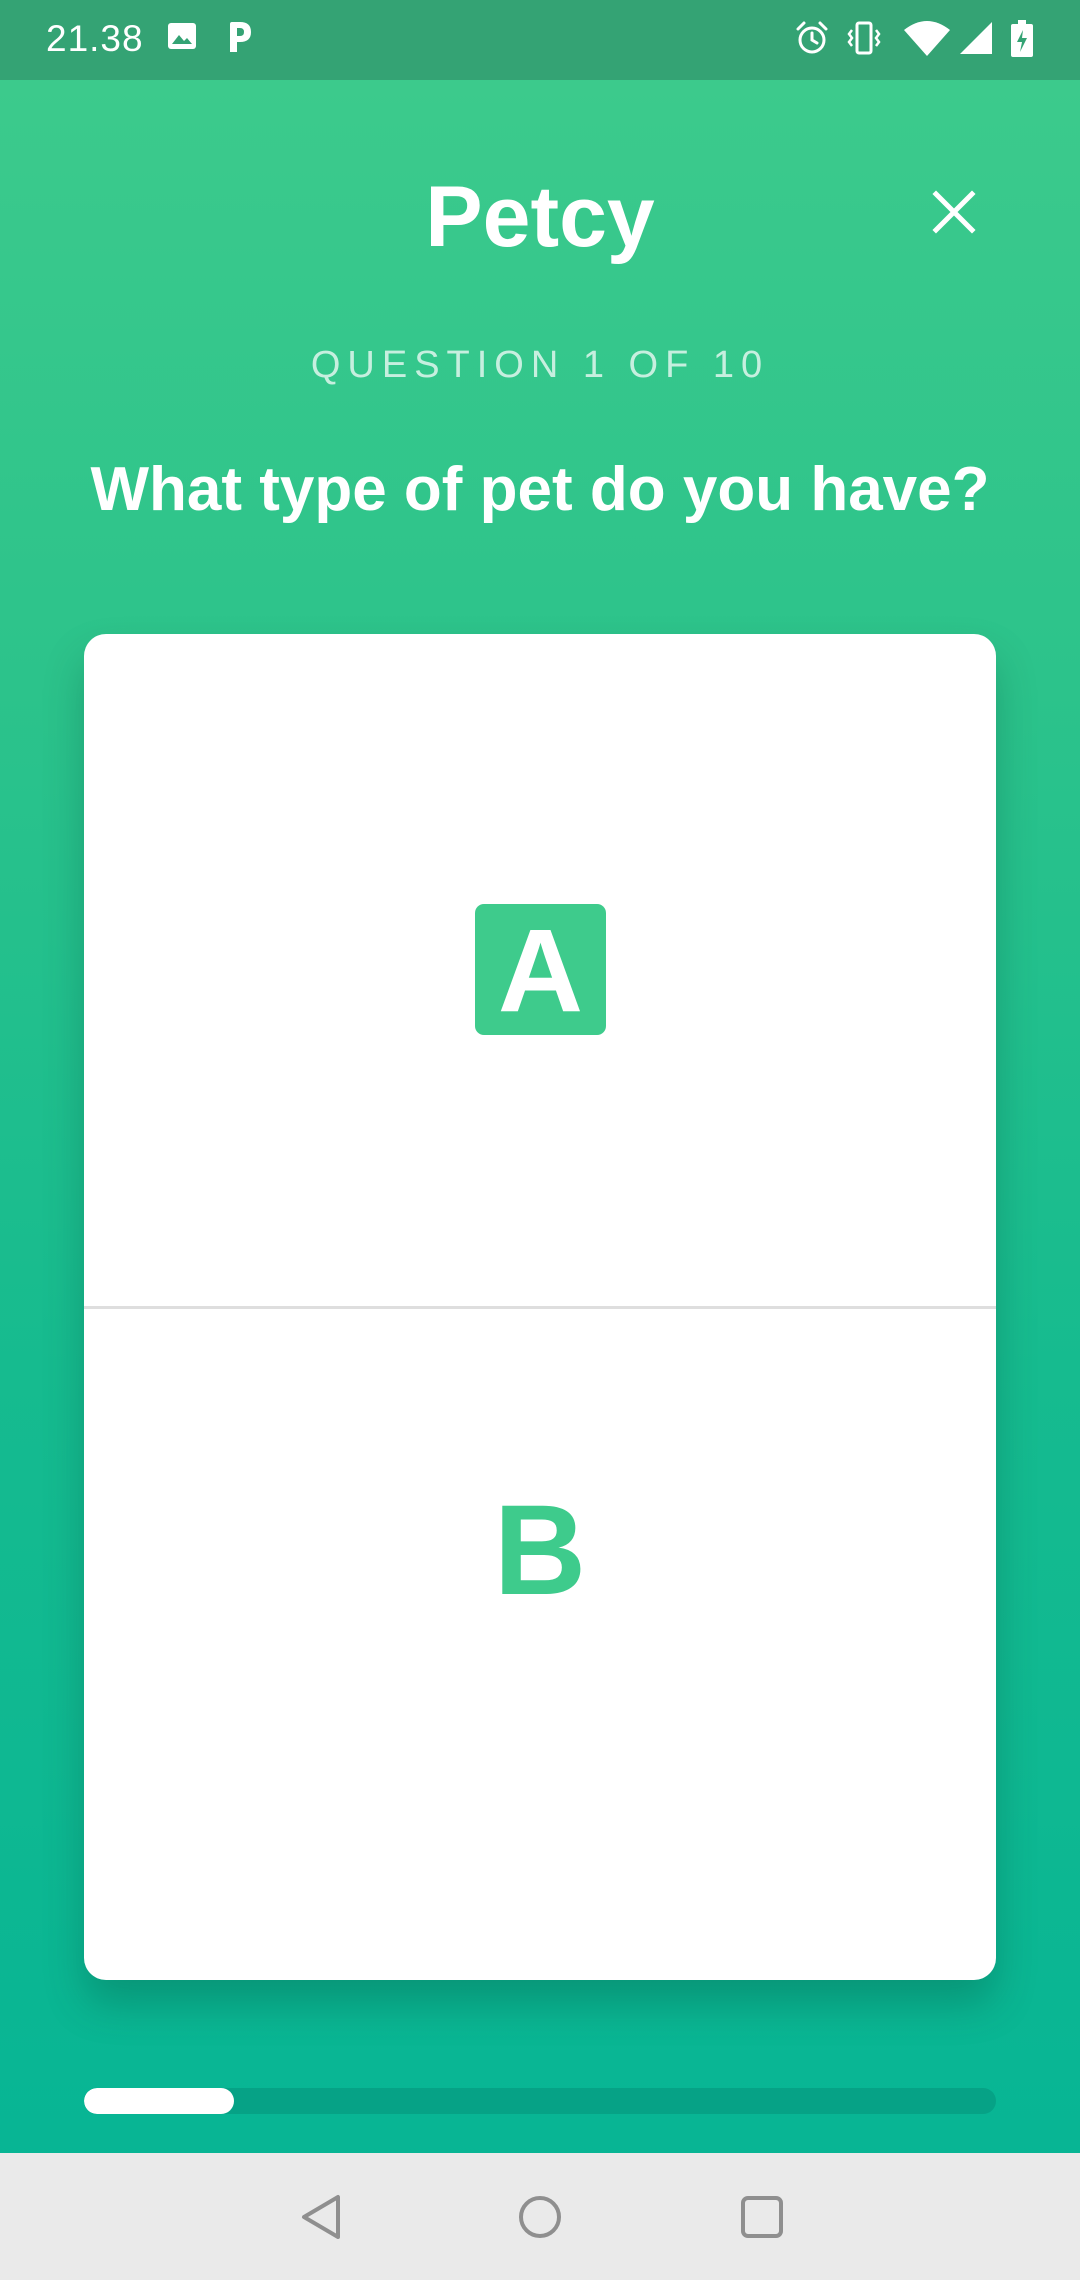 The image size is (1080, 2280). What do you see at coordinates (864, 40) in the screenshot?
I see `vibrate-icon` at bounding box center [864, 40].